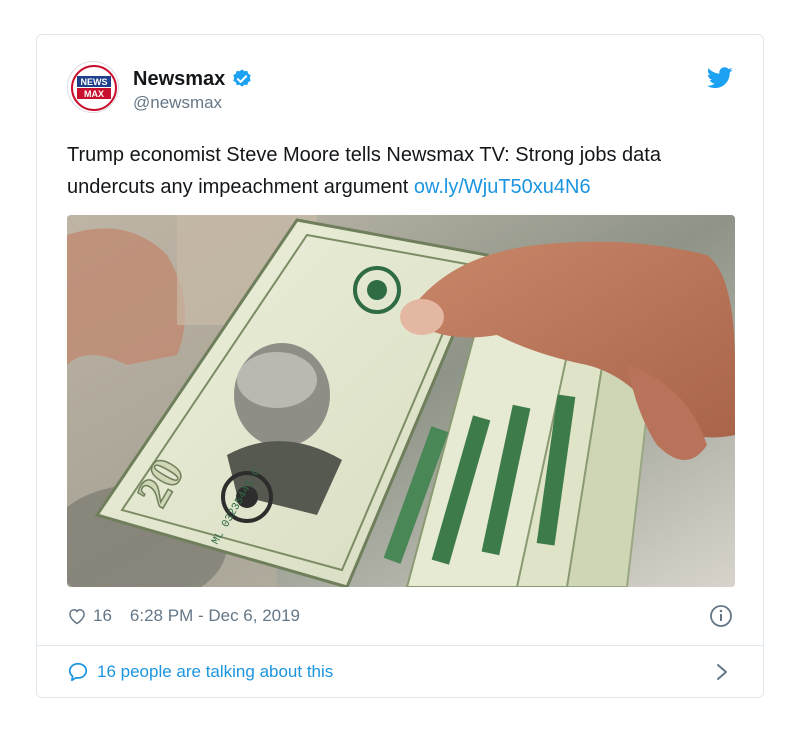 The width and height of the screenshot is (800, 747). Describe the element at coordinates (77, 616) in the screenshot. I see `heart-icon` at that location.